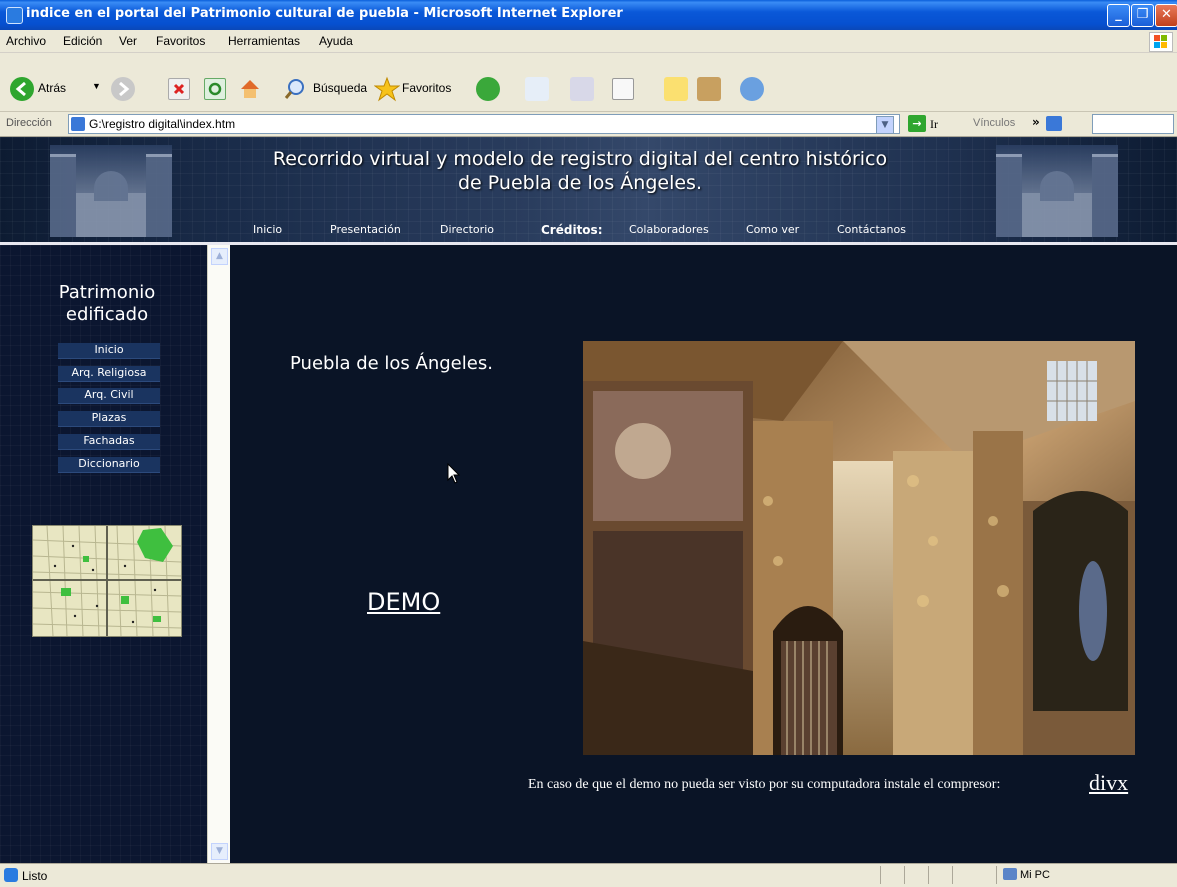  What do you see at coordinates (218, 554) in the screenshot?
I see `sidebar-scrollbar: ▲ ▼` at bounding box center [218, 554].